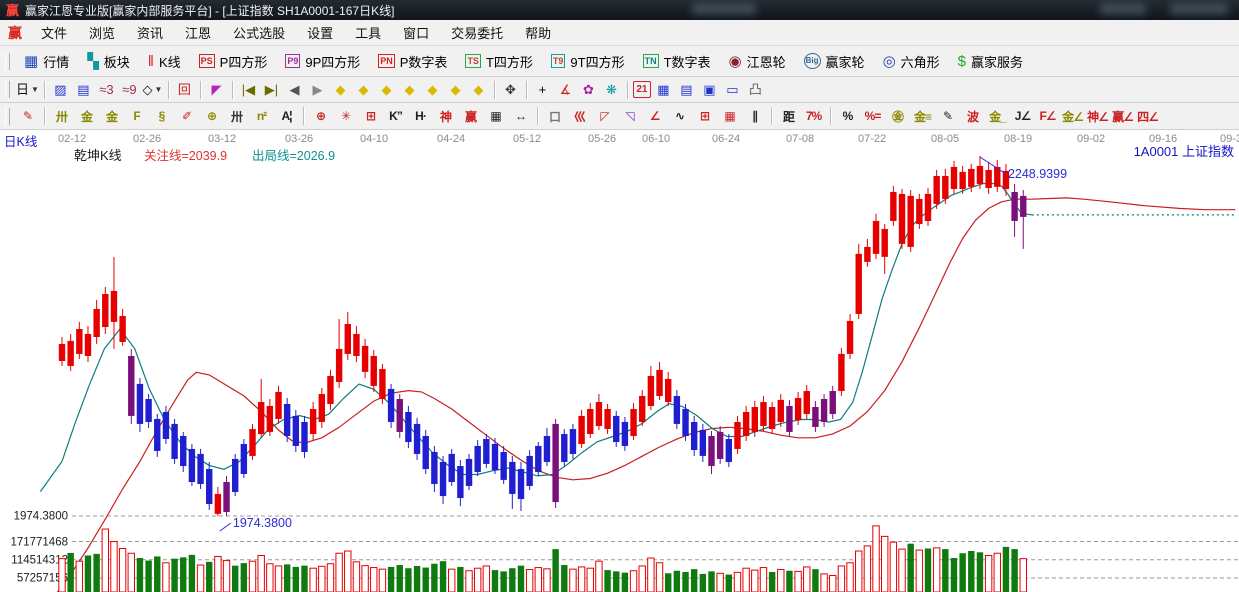 This screenshot has width=1239, height=592. I want to click on width-measure-tool: ↔, so click(520, 116).